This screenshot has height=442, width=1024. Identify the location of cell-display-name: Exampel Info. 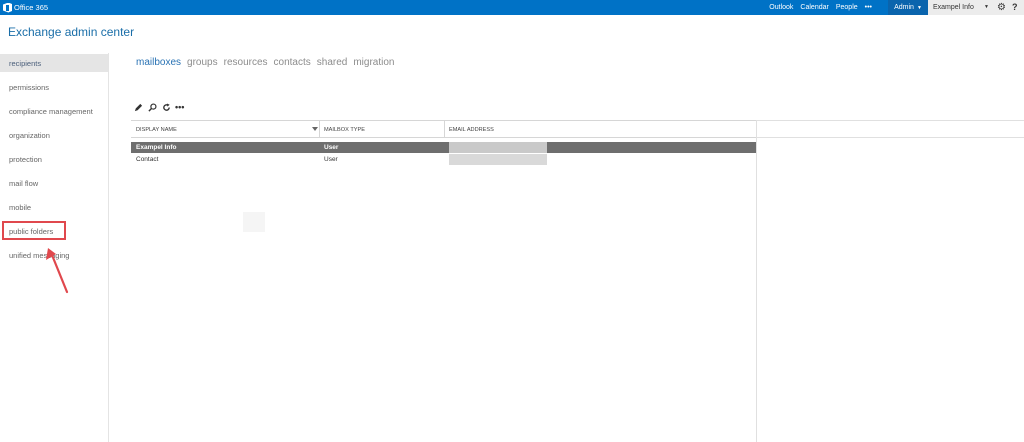
(156, 147).